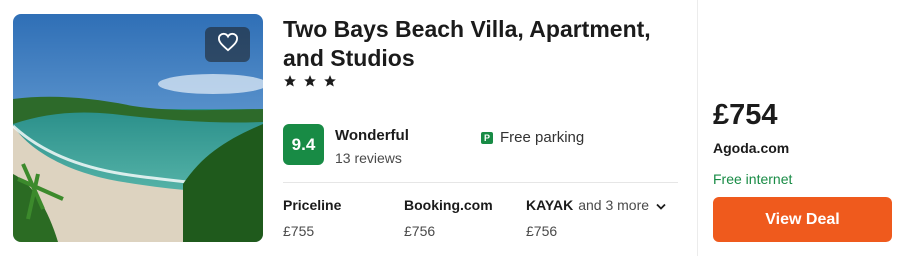 The height and width of the screenshot is (256, 904). Describe the element at coordinates (487, 137) in the screenshot. I see `parking-icon: P` at that location.